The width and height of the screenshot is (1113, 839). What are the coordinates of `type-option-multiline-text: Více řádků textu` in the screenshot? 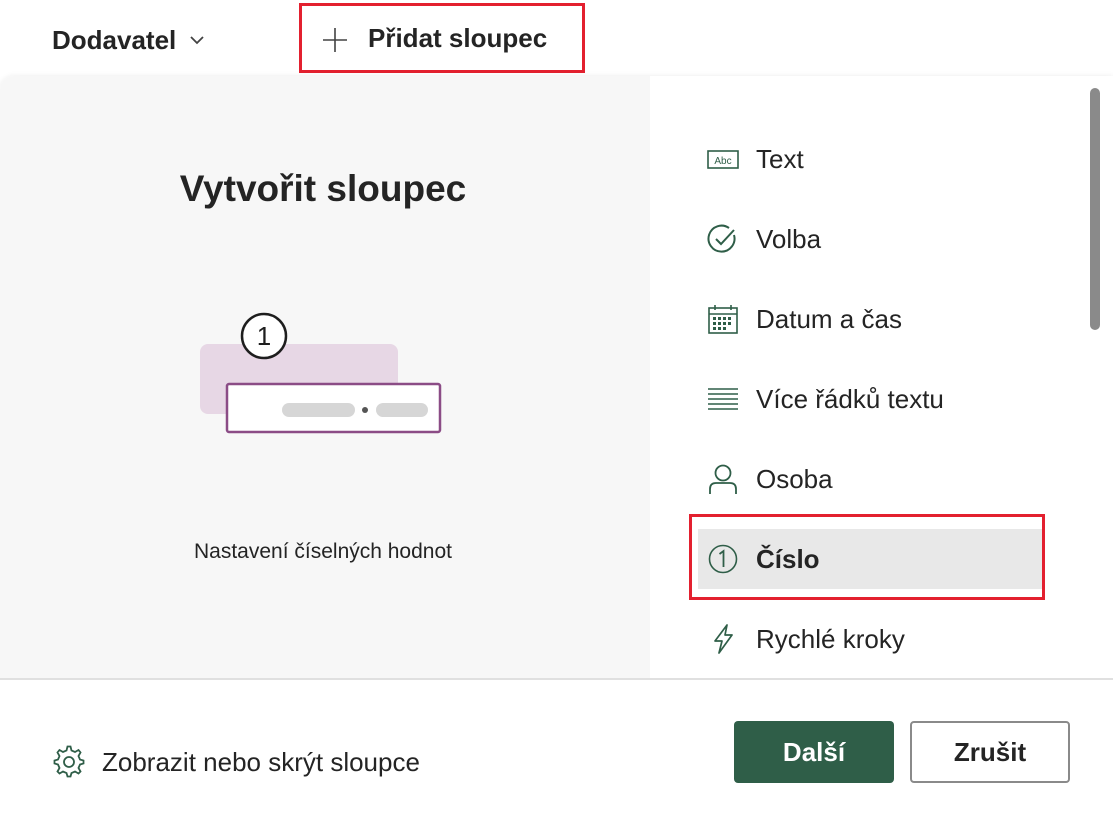 It's located at (870, 399).